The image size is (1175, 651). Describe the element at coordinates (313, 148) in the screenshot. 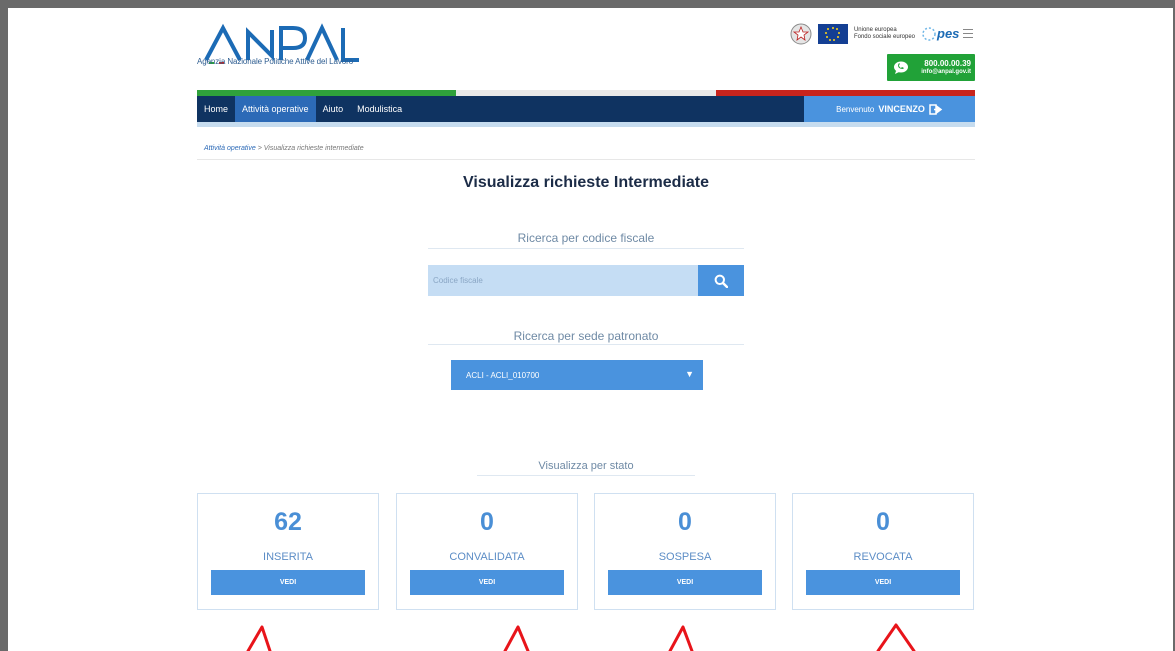

I see `breadcrumb-current: Visualizza richieste intermediate` at that location.